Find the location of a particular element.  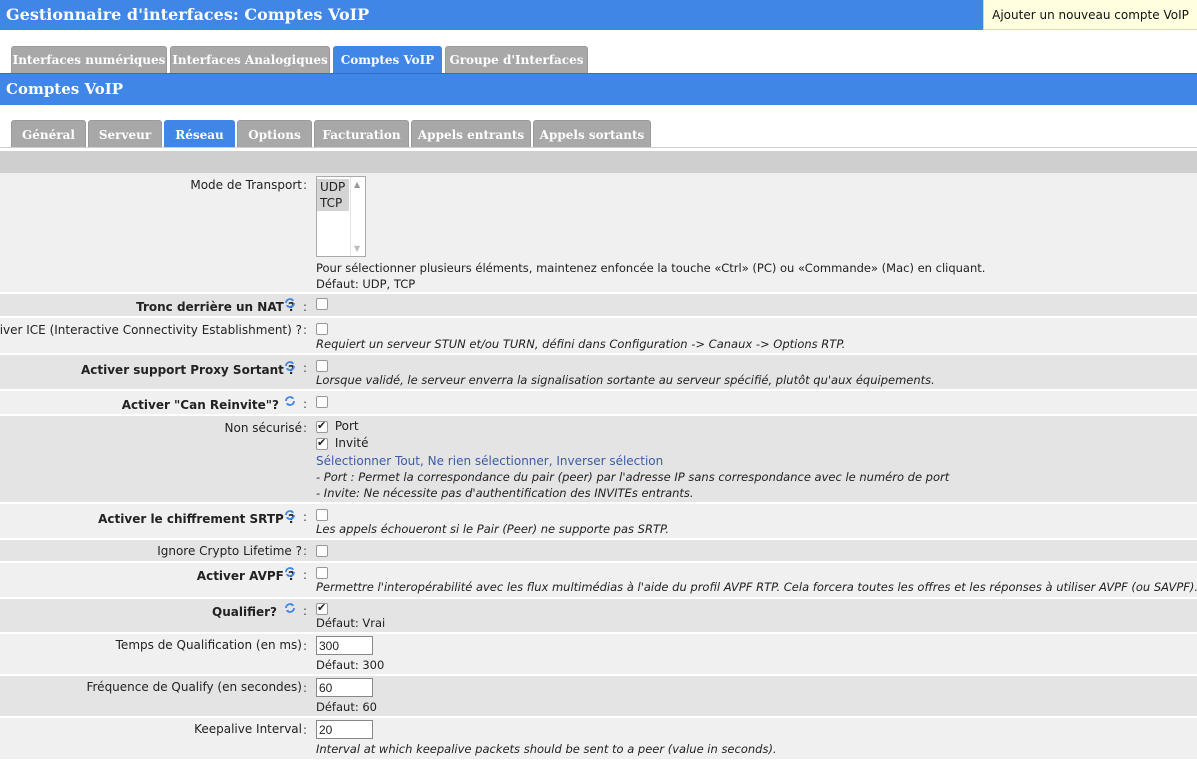

invite-label: Invité is located at coordinates (351, 443).